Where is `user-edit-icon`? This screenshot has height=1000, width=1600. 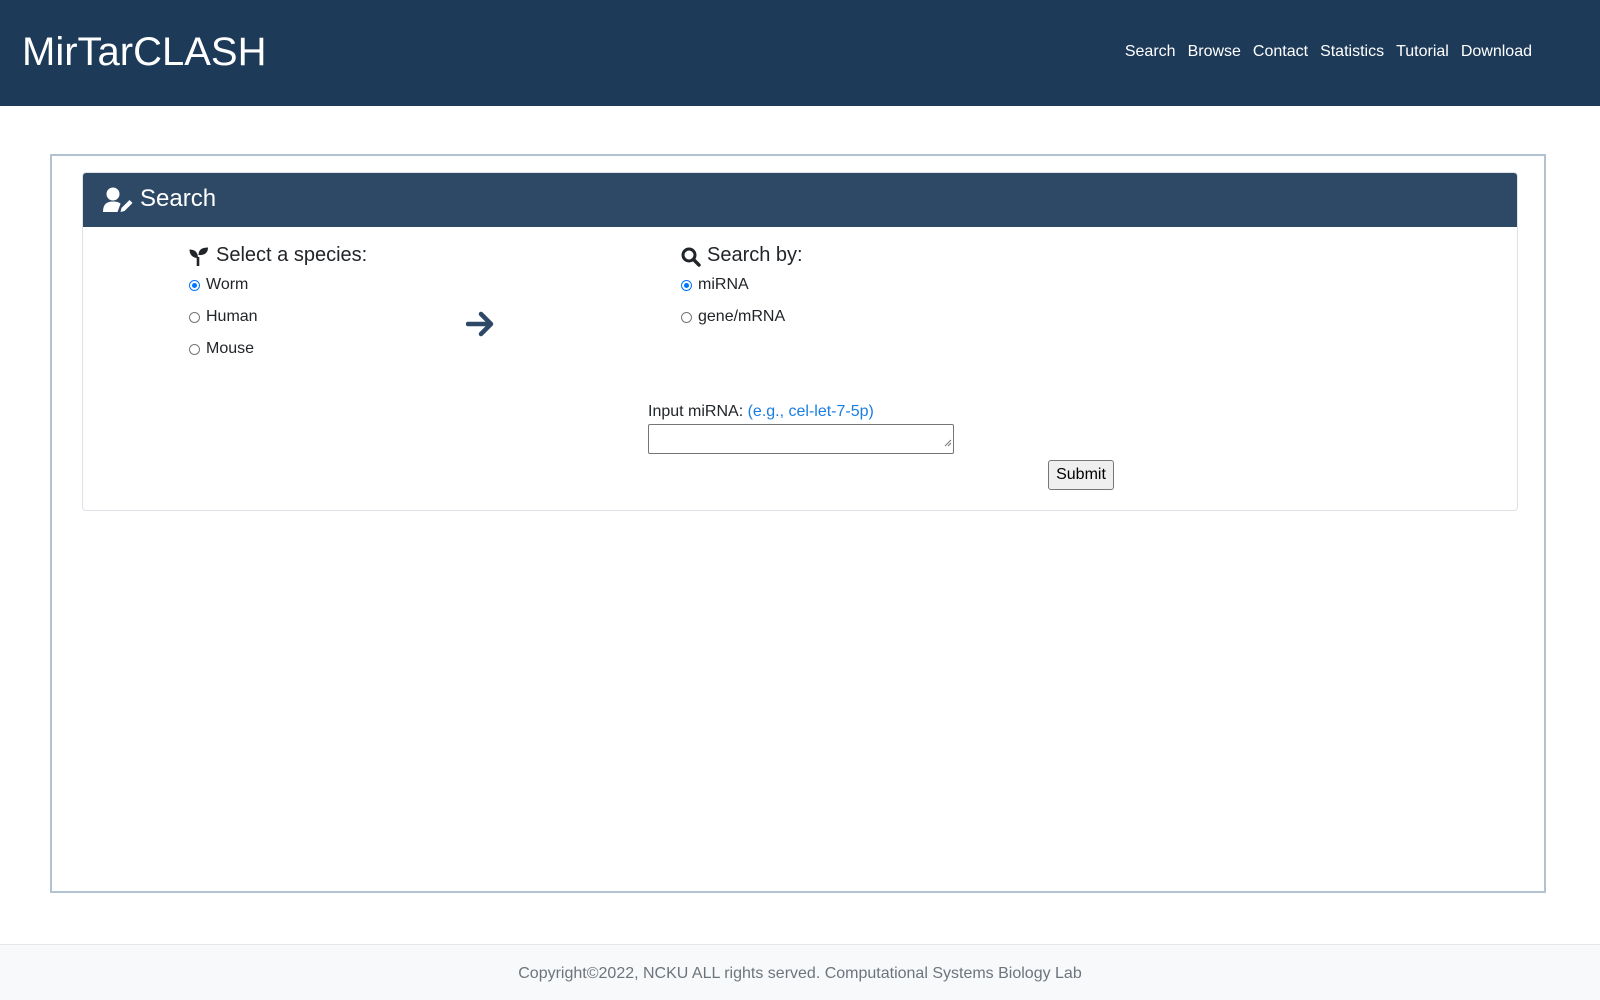
user-edit-icon is located at coordinates (118, 202).